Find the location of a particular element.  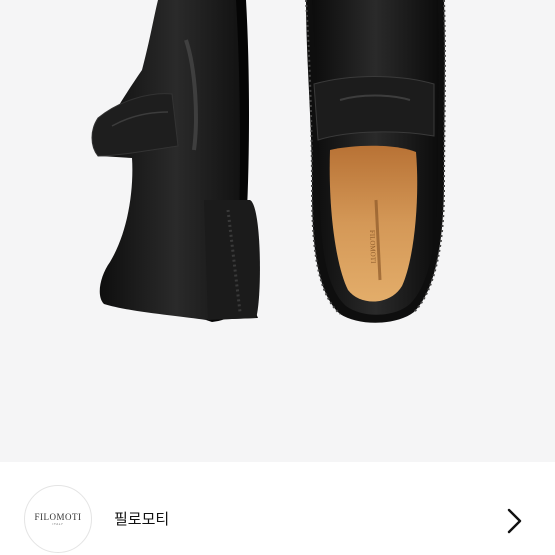

chevron-right-icon is located at coordinates (514, 521).